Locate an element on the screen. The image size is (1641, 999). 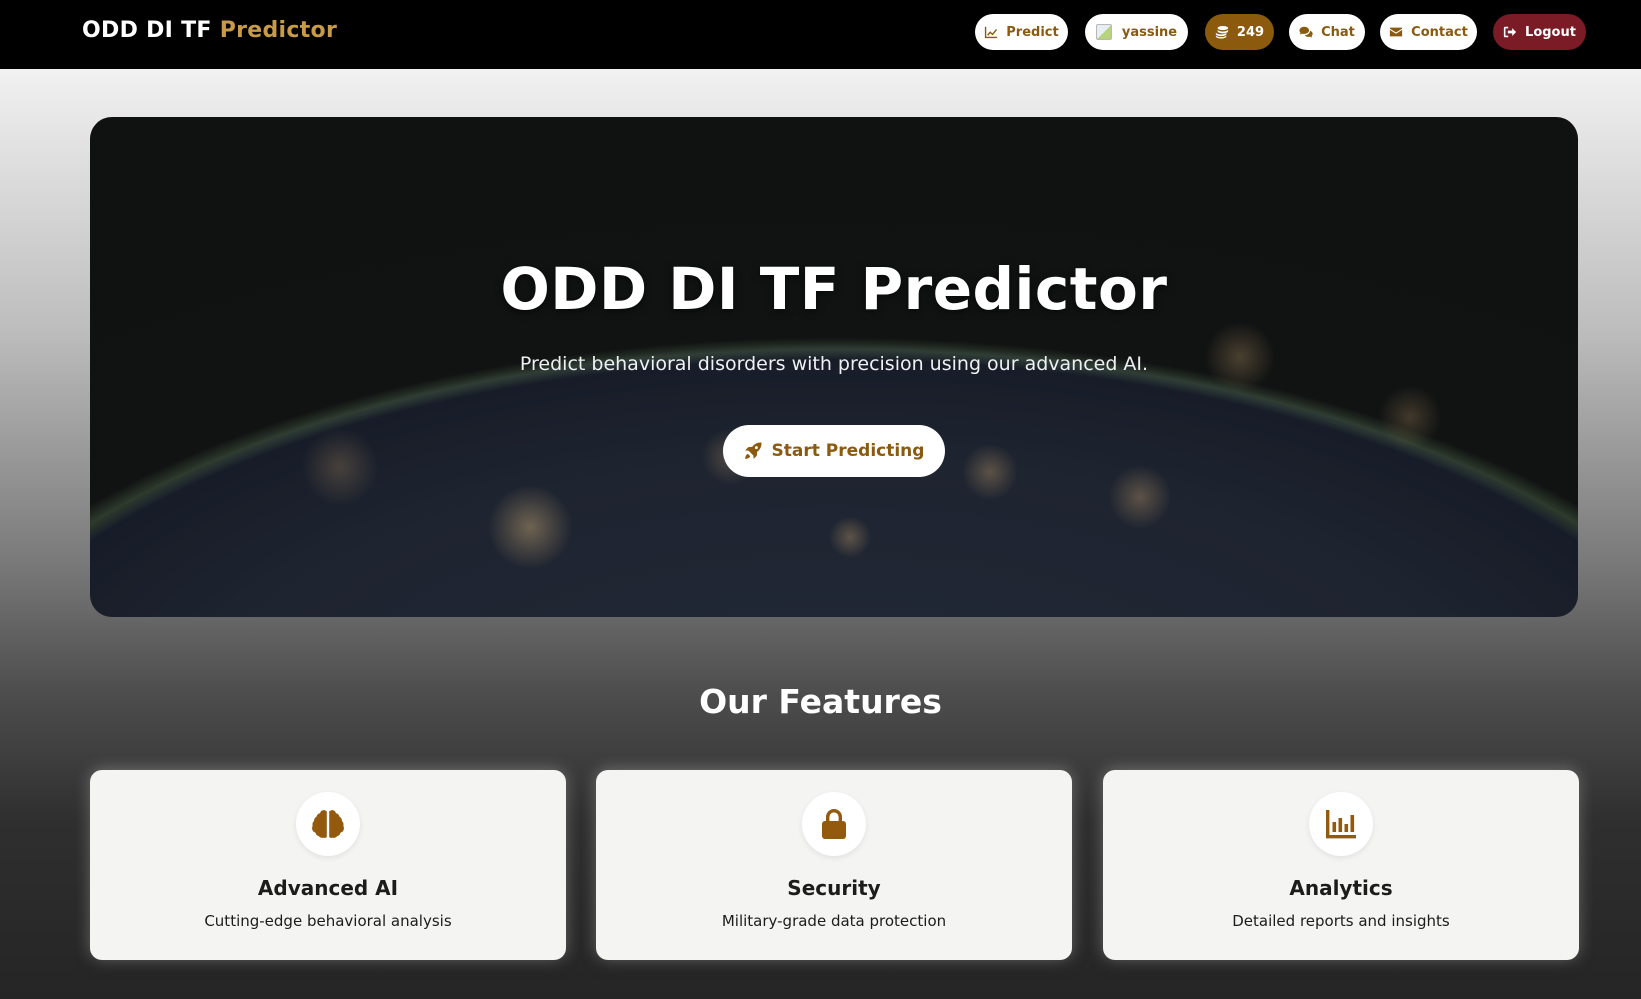
brand-accent: Predictor is located at coordinates (278, 30).